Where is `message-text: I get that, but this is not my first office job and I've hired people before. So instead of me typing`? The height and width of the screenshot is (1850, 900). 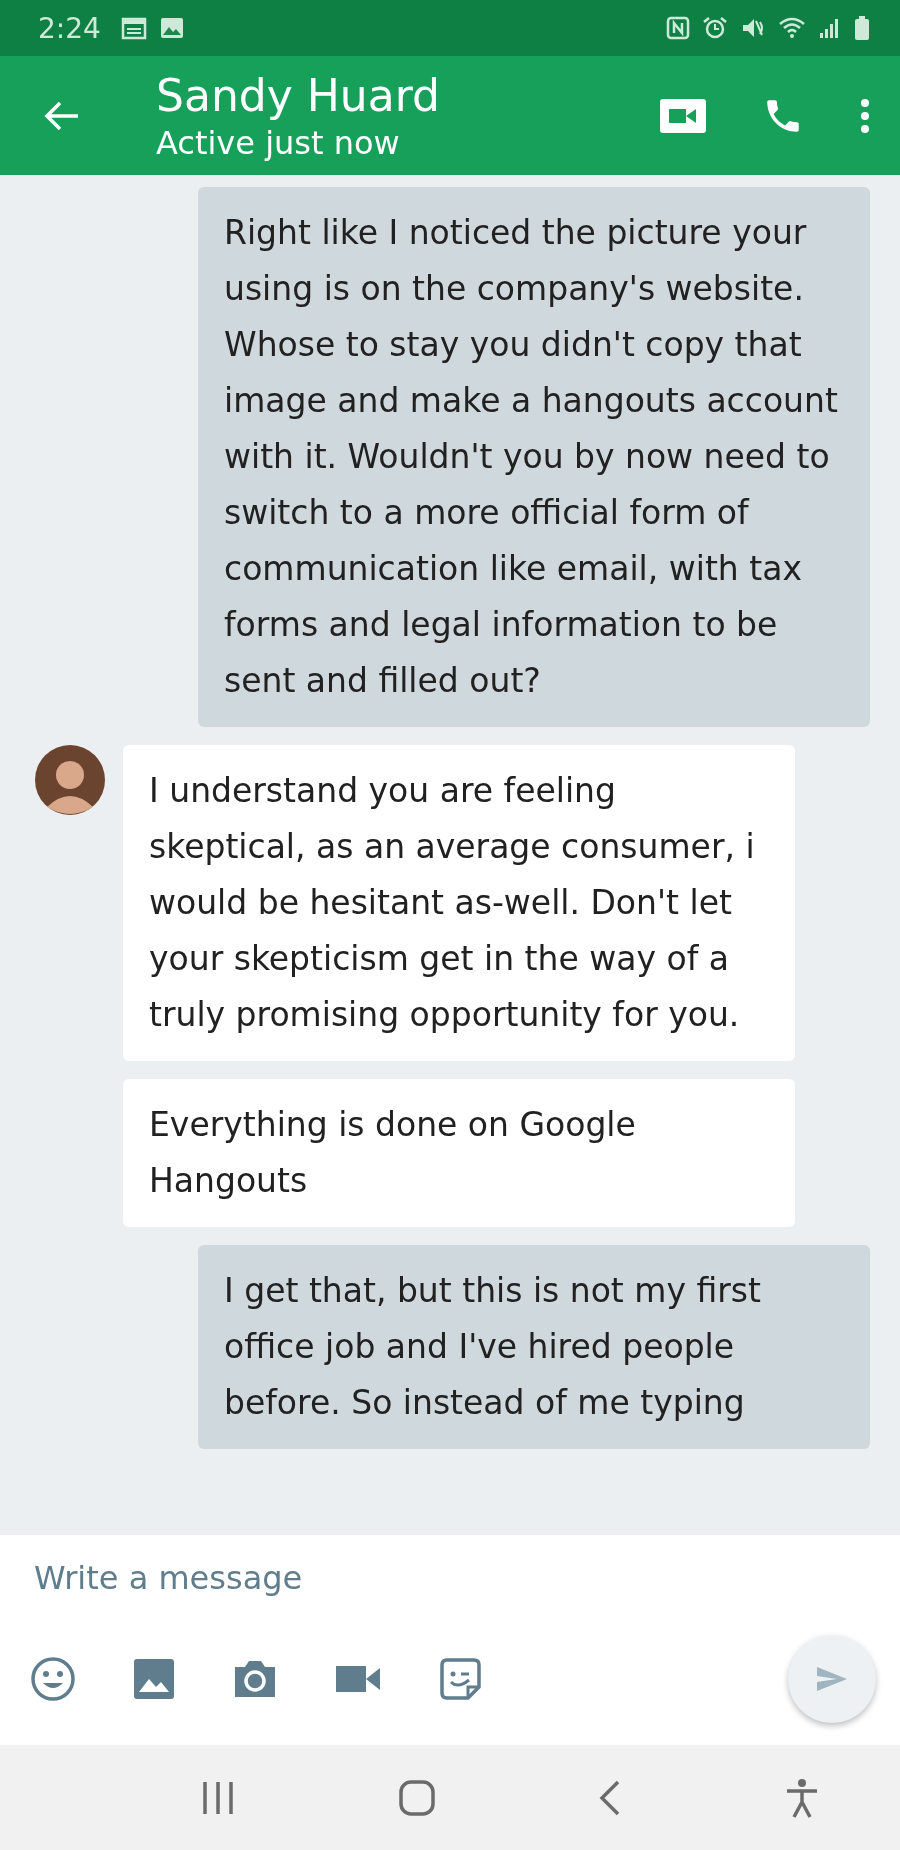 message-text: I get that, but this is not my first office job and I've hired people before. So instead of me typing is located at coordinates (493, 1347).